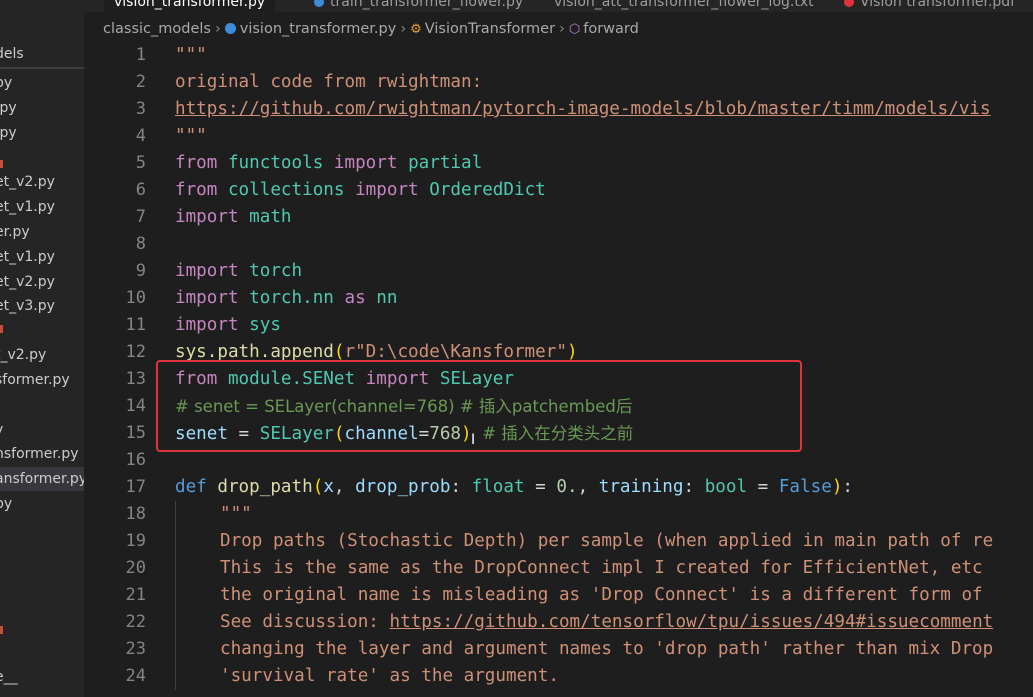 The width and height of the screenshot is (1033, 697). I want to click on line-number: 8, so click(140, 244).